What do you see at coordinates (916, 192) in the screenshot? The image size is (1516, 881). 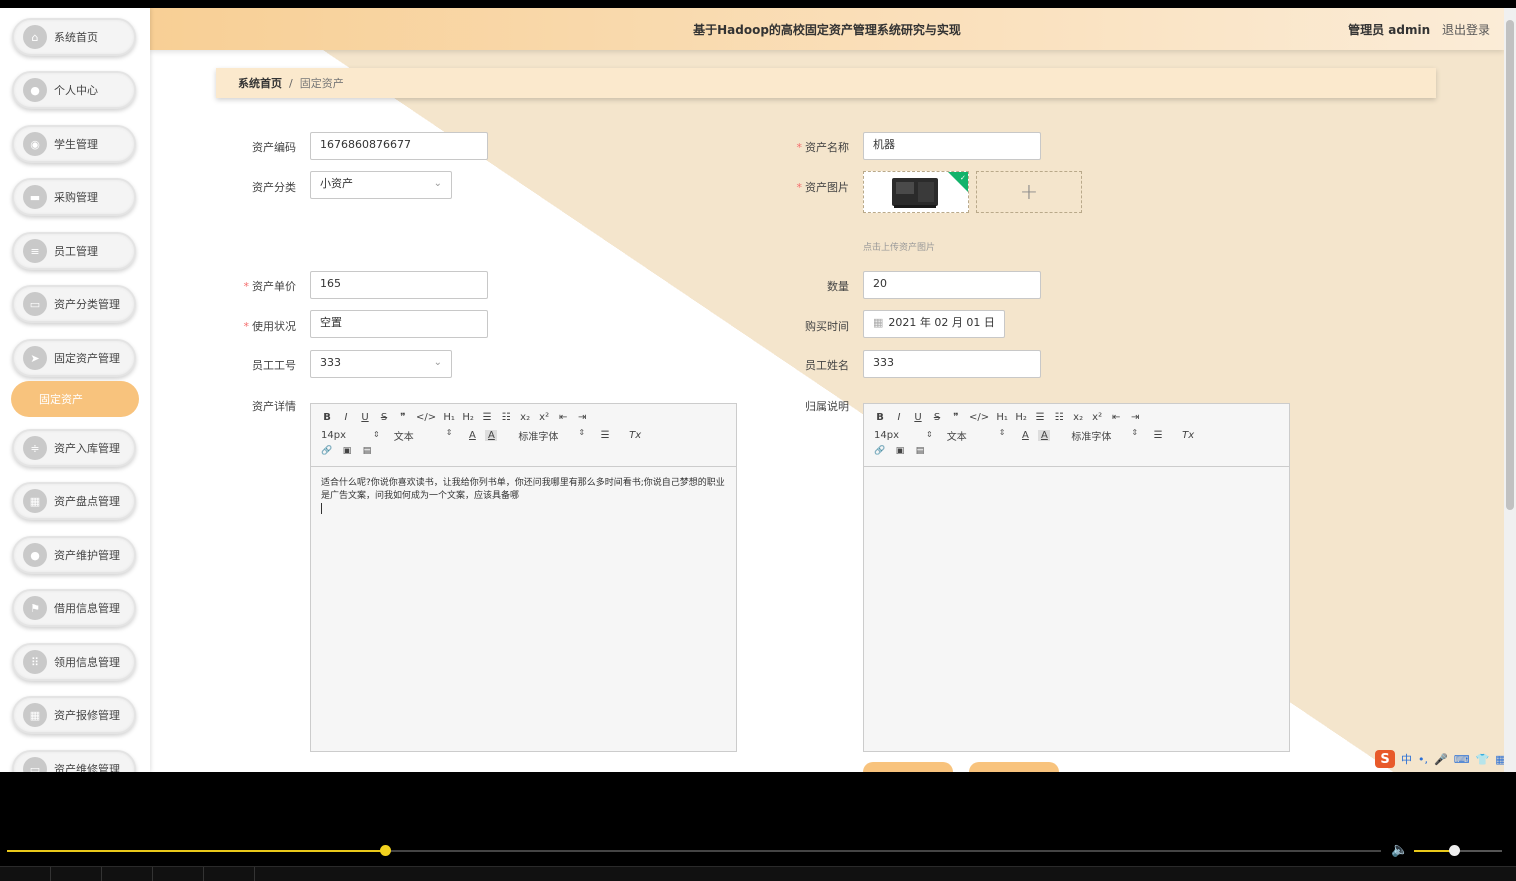 I see `asset-image-thumbnail: ✓` at bounding box center [916, 192].